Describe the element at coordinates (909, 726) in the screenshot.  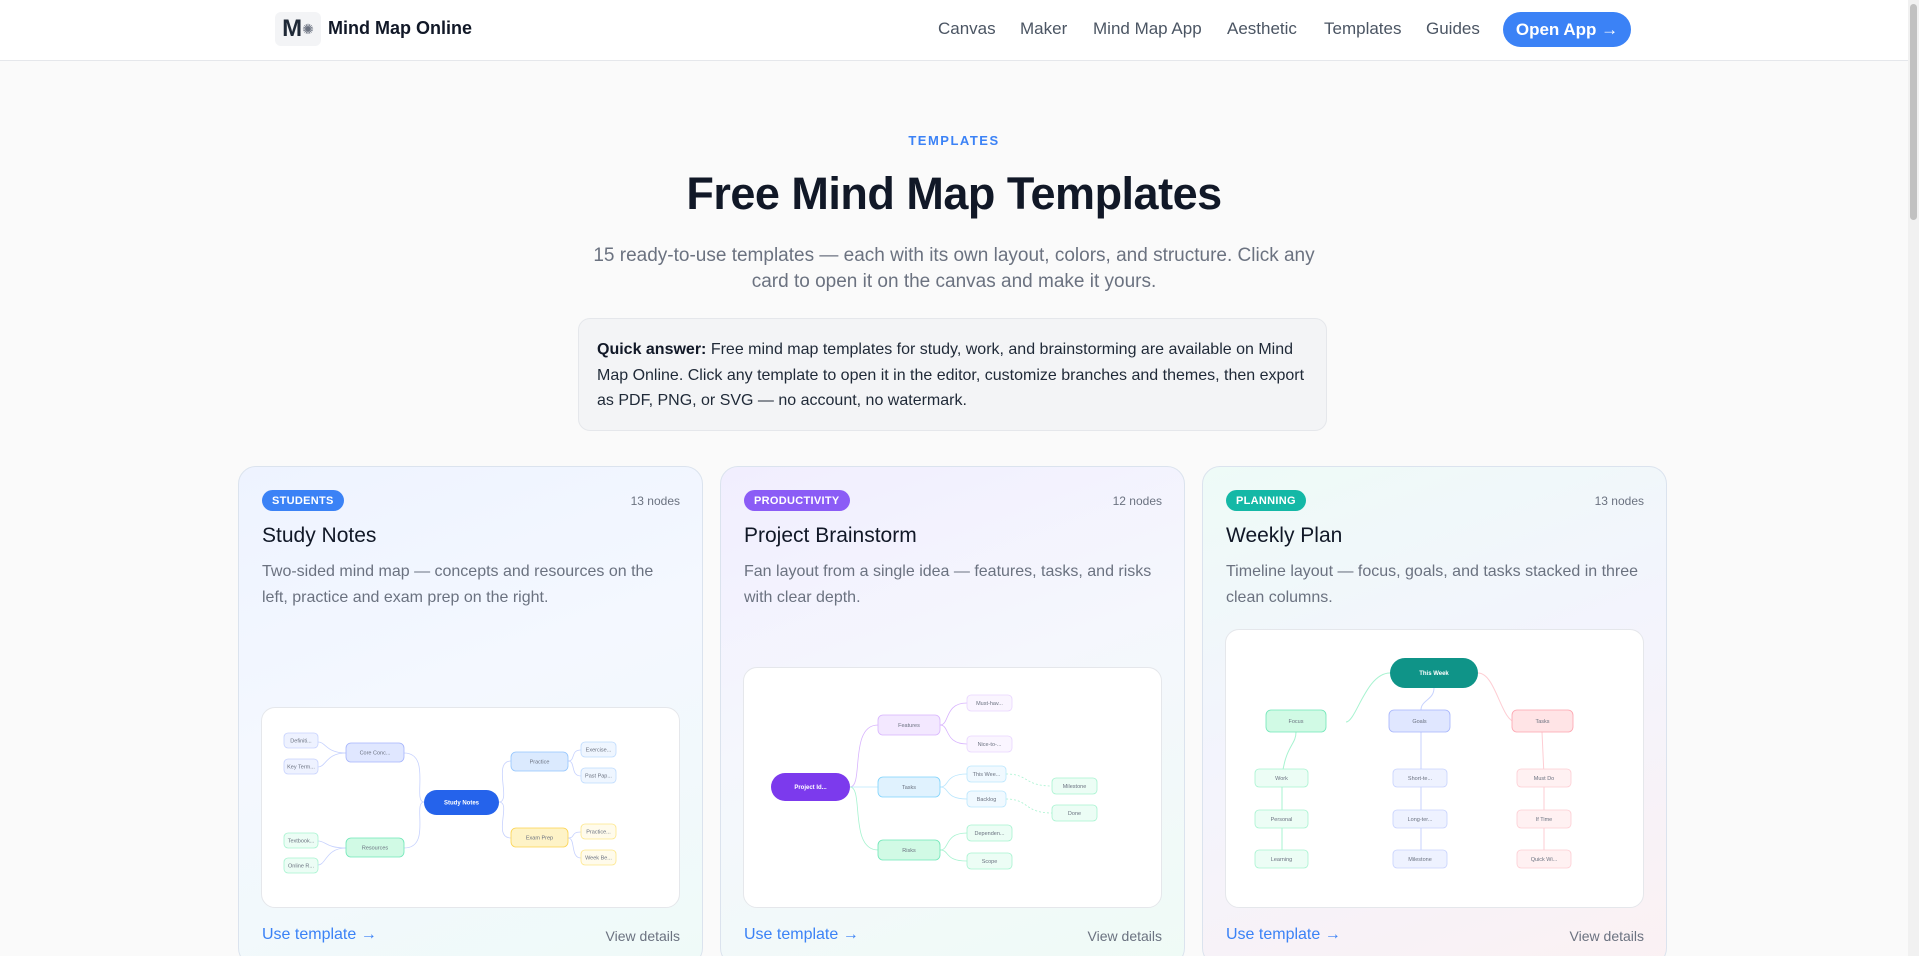
I see `mm-node-label: Features` at that location.